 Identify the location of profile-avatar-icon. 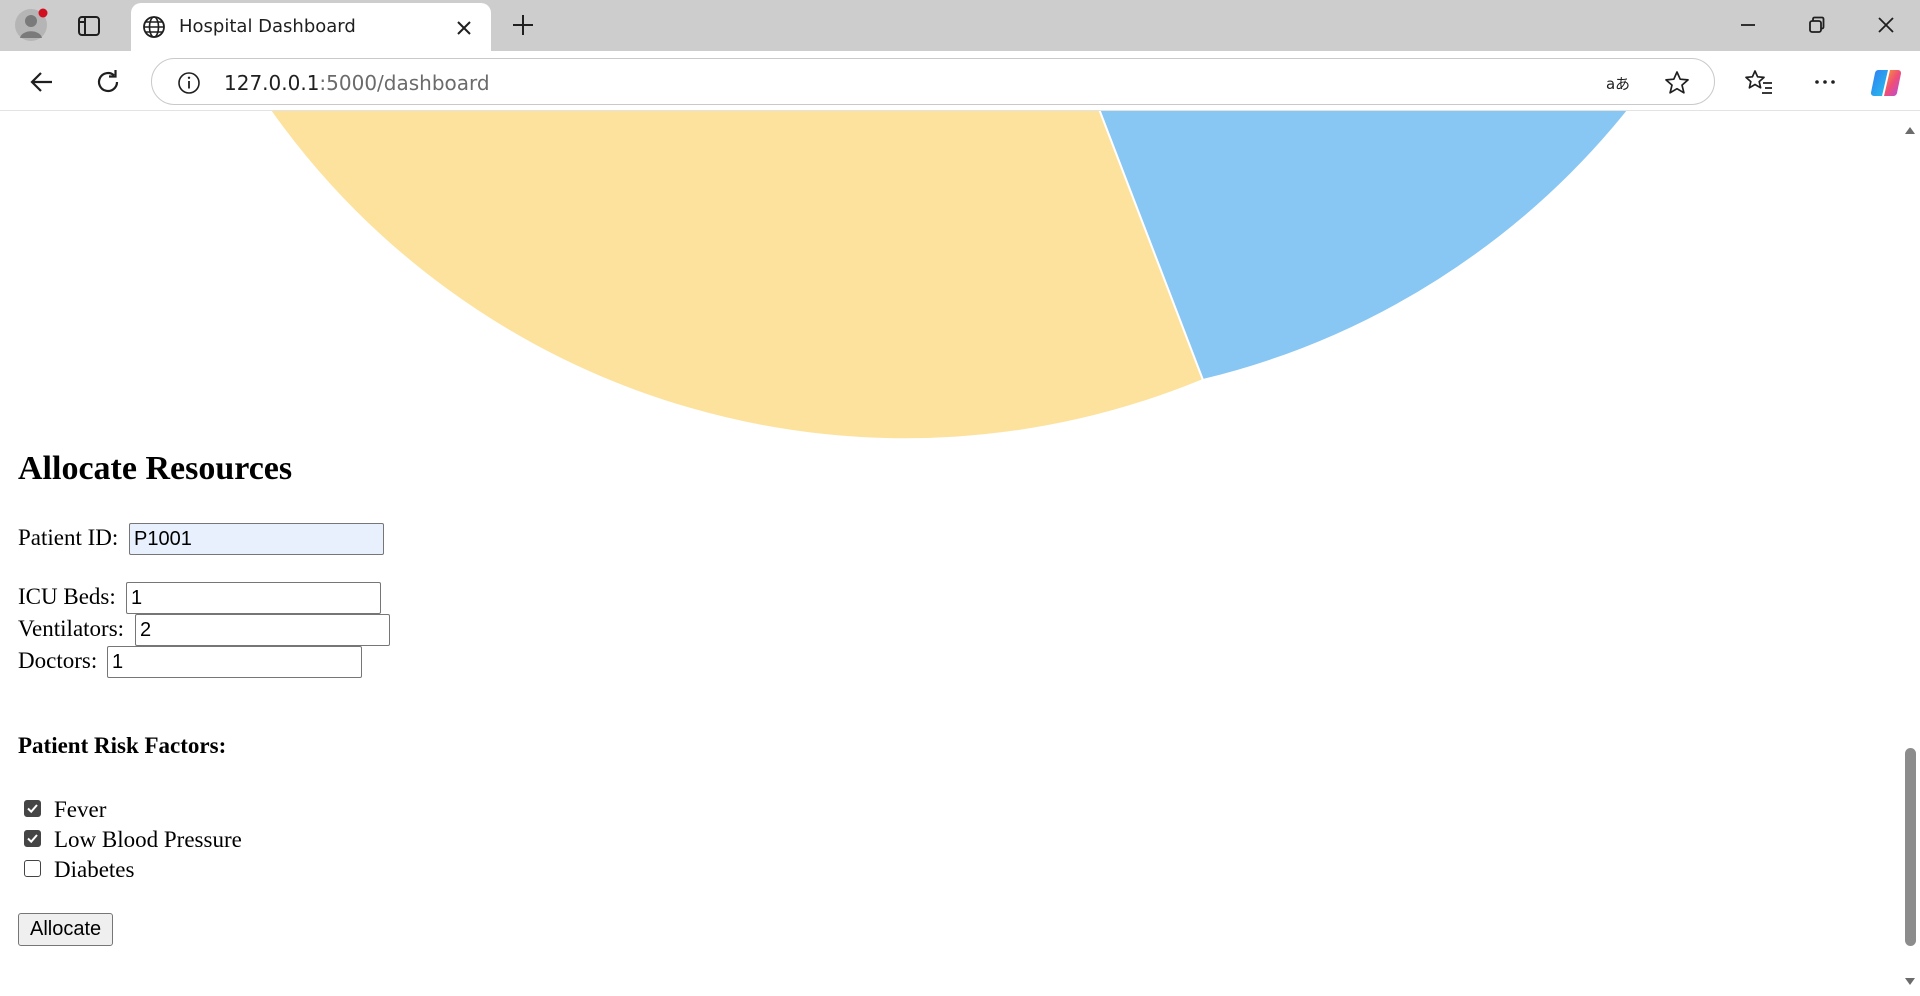
(31, 25).